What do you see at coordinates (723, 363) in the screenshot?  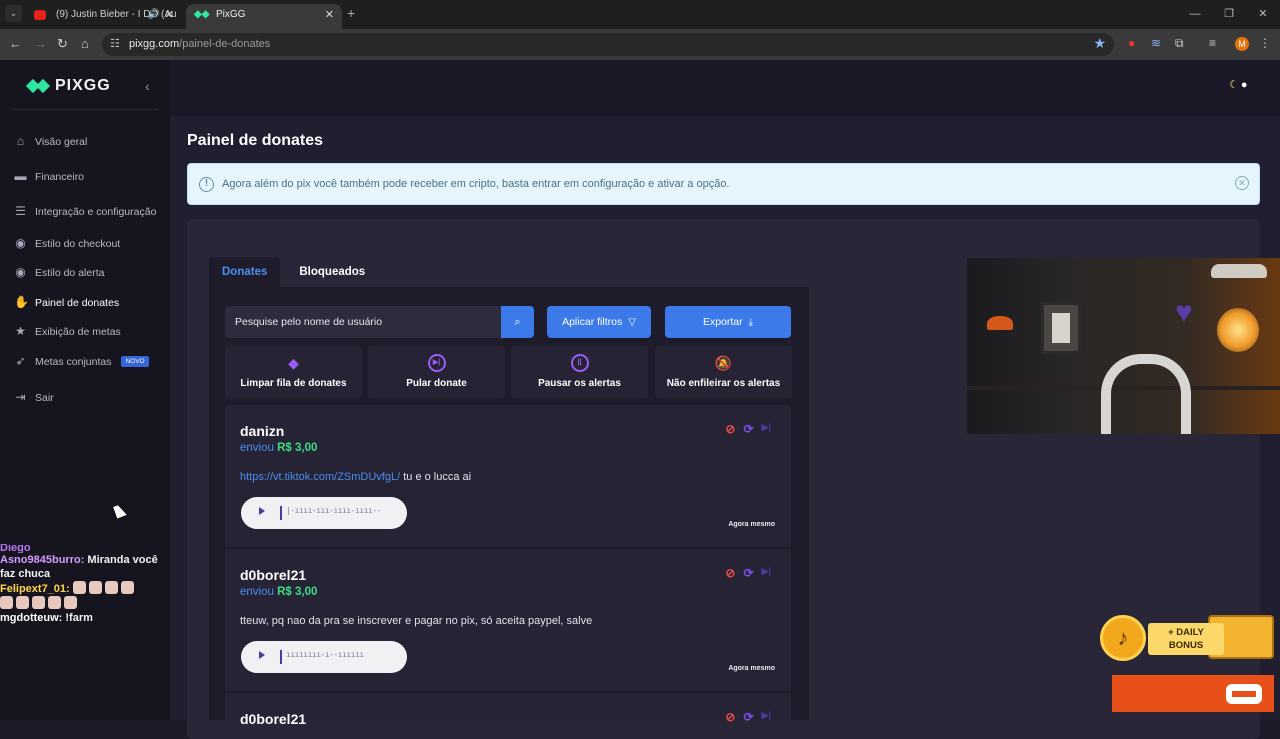 I see `bell-off-icon: 🔕` at bounding box center [723, 363].